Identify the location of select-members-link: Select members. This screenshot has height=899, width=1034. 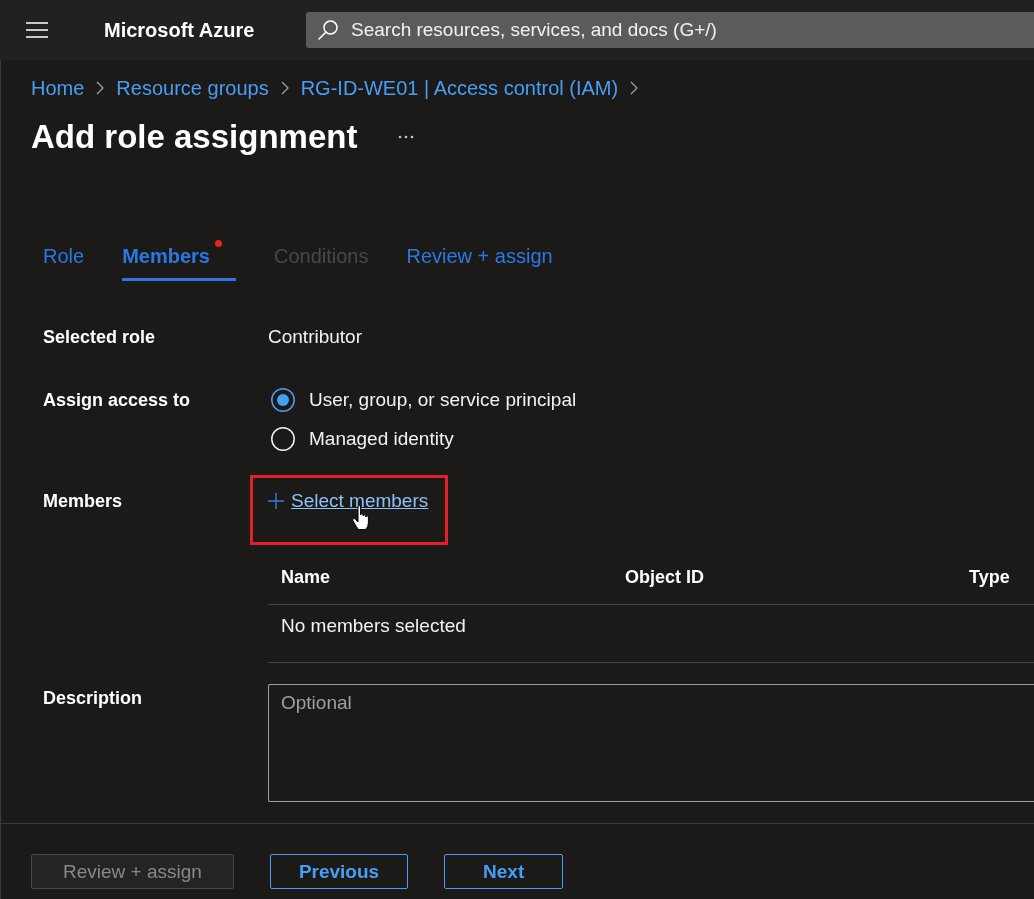
(348, 501).